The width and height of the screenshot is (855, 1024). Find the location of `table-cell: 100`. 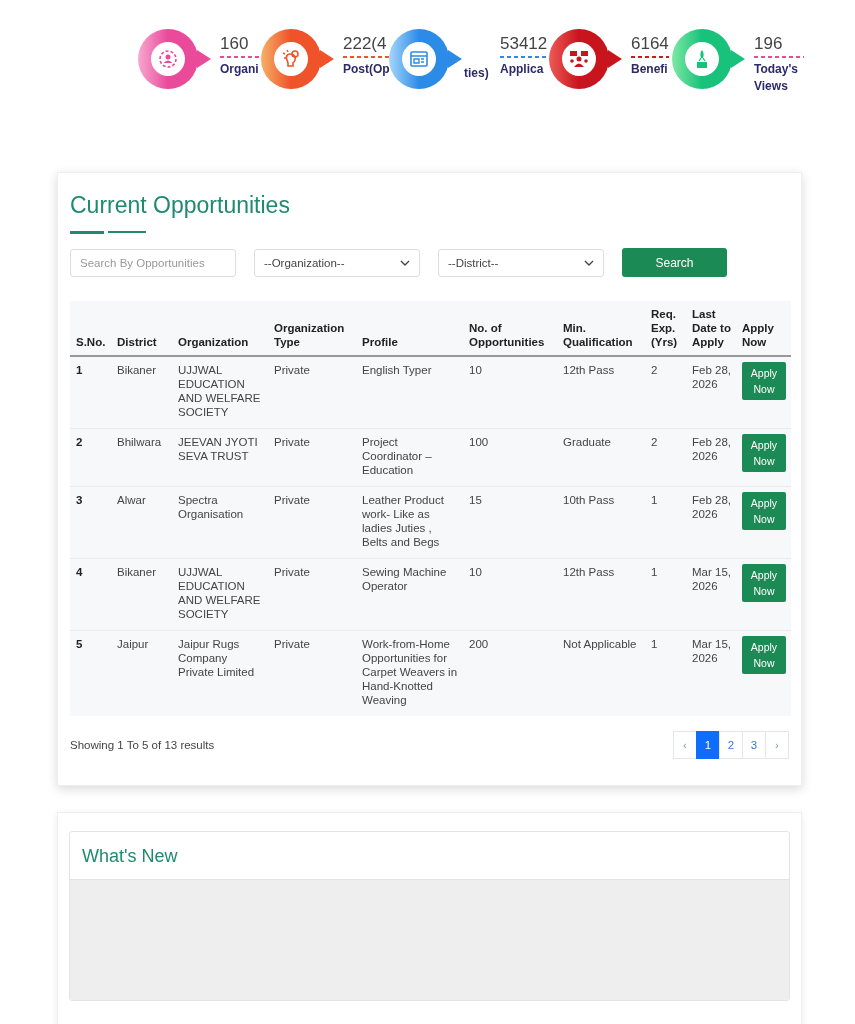

table-cell: 100 is located at coordinates (510, 457).